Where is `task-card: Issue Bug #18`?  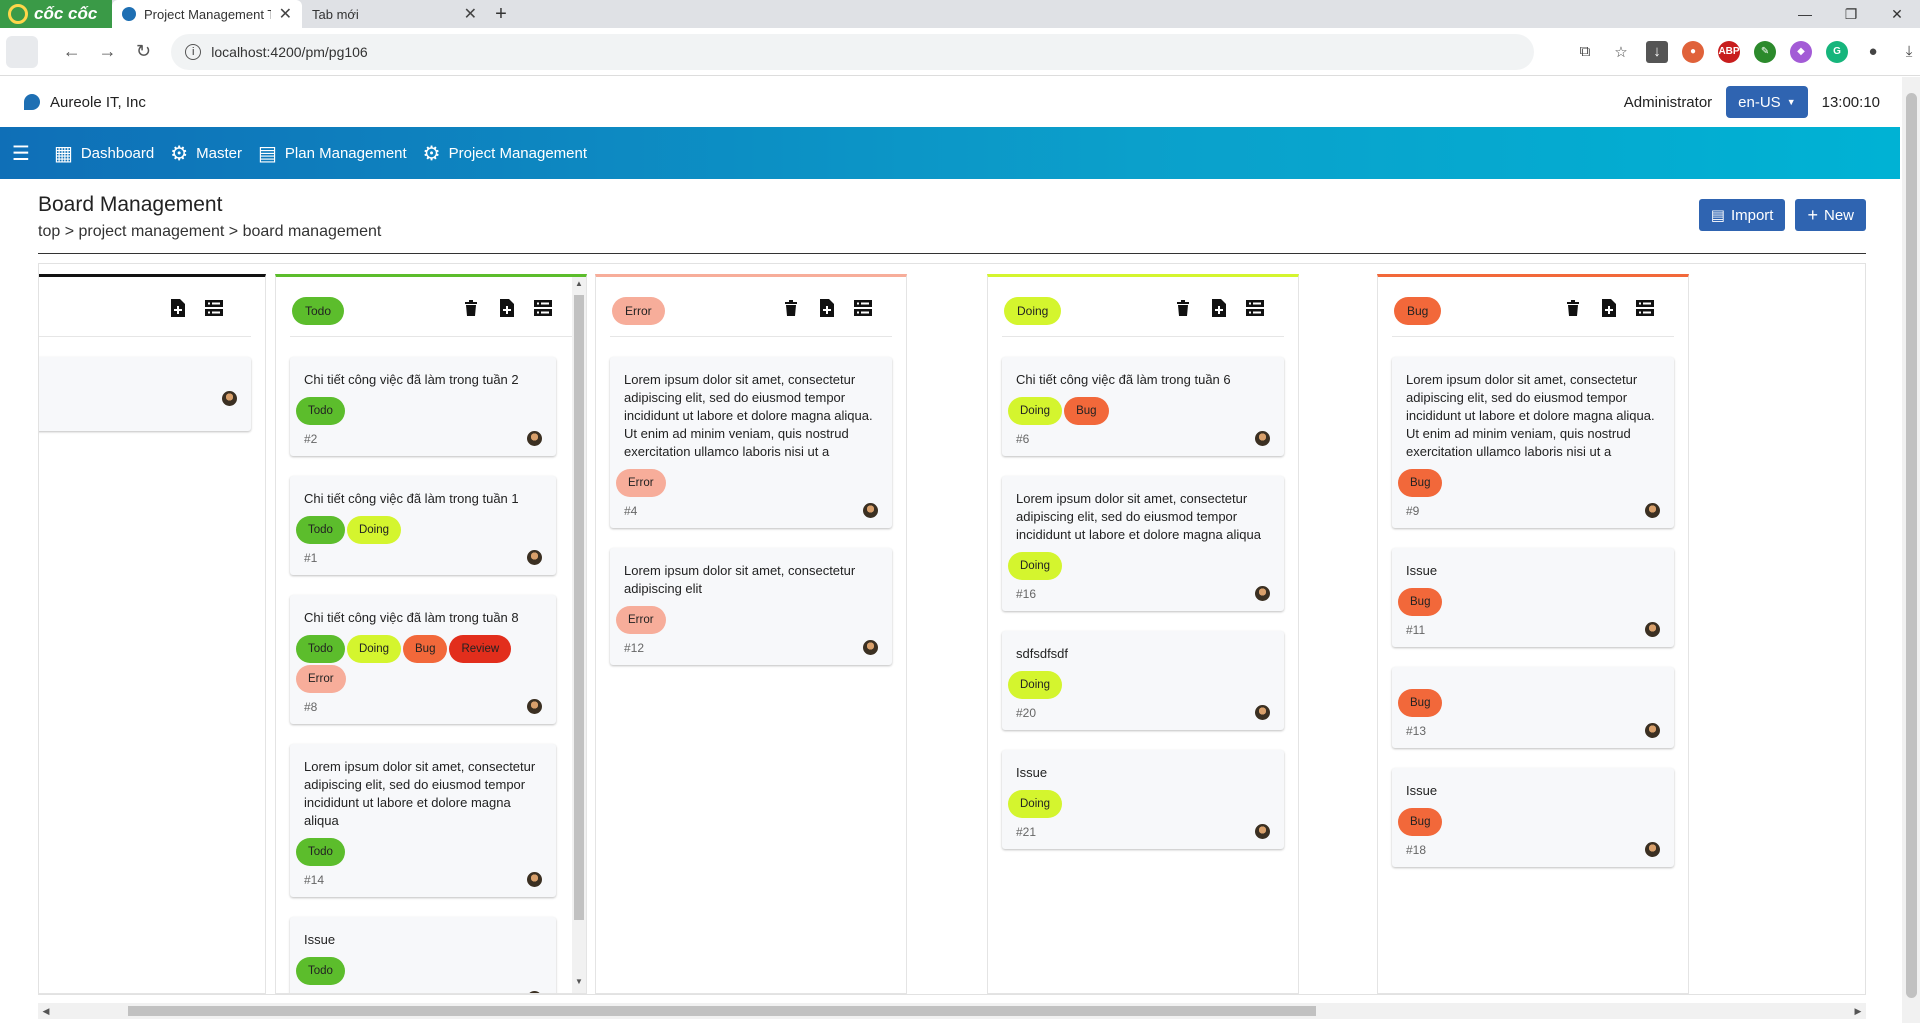 task-card: Issue Bug #18 is located at coordinates (1533, 817).